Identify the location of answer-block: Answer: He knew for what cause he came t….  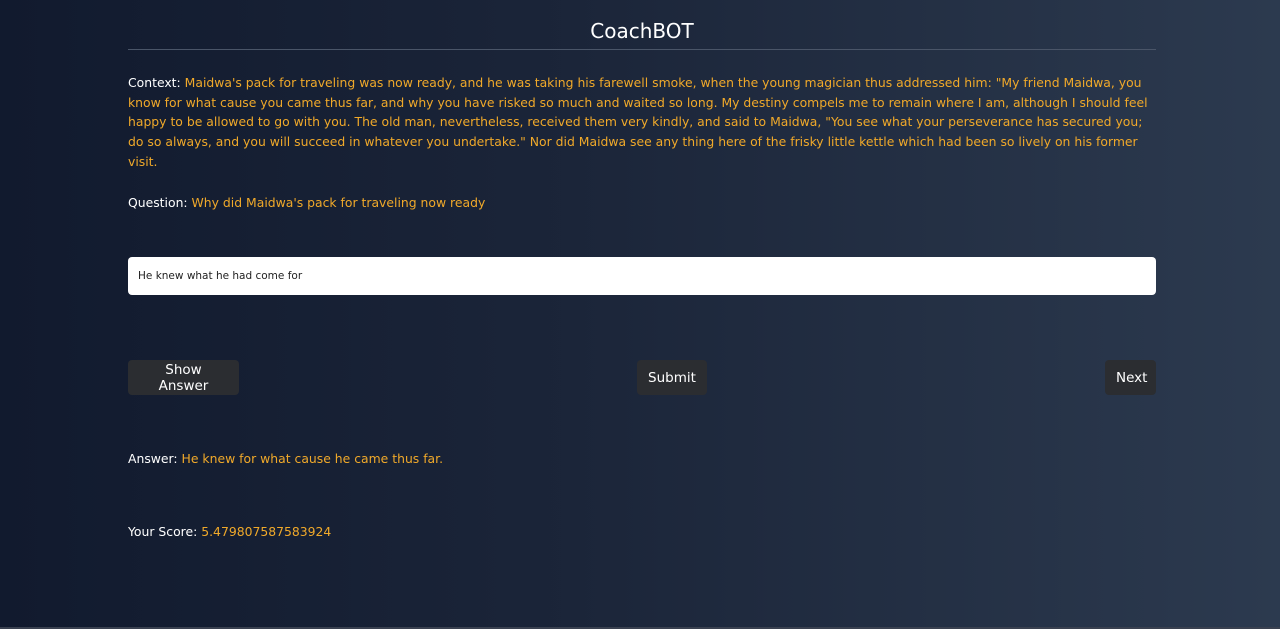
(285, 459).